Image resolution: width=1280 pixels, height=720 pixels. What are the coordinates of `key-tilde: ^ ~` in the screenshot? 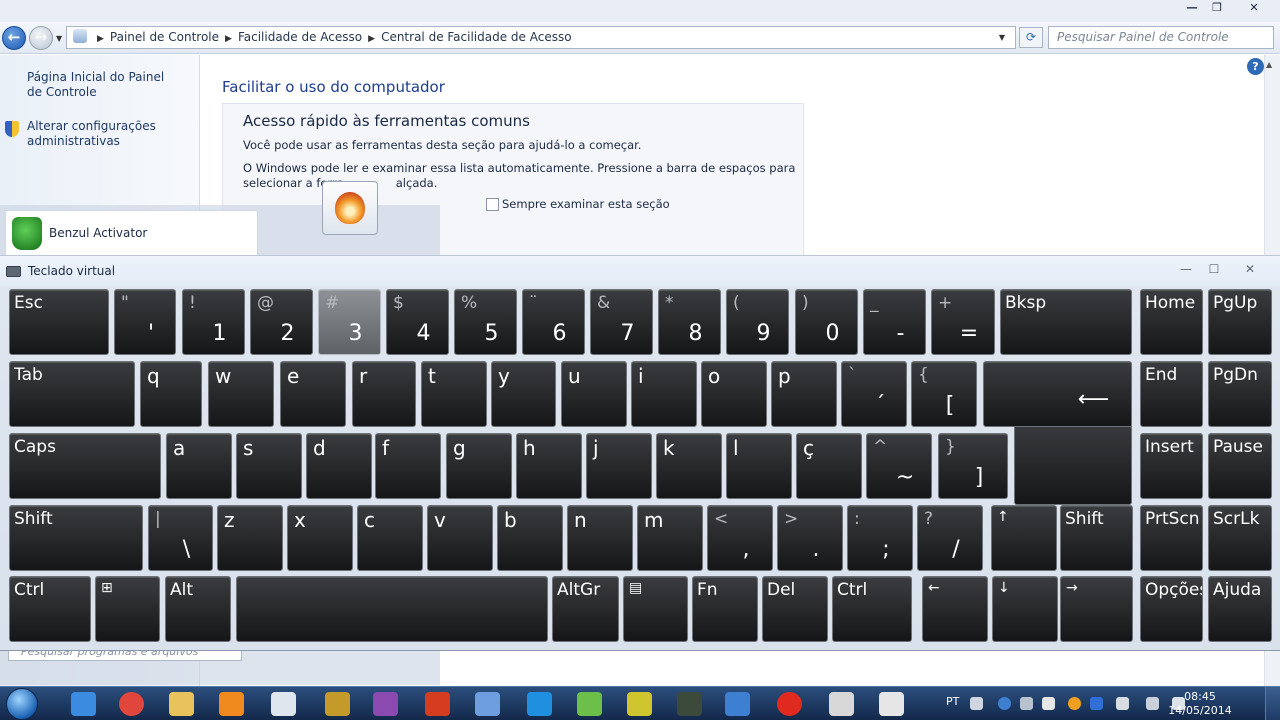 It's located at (899, 466).